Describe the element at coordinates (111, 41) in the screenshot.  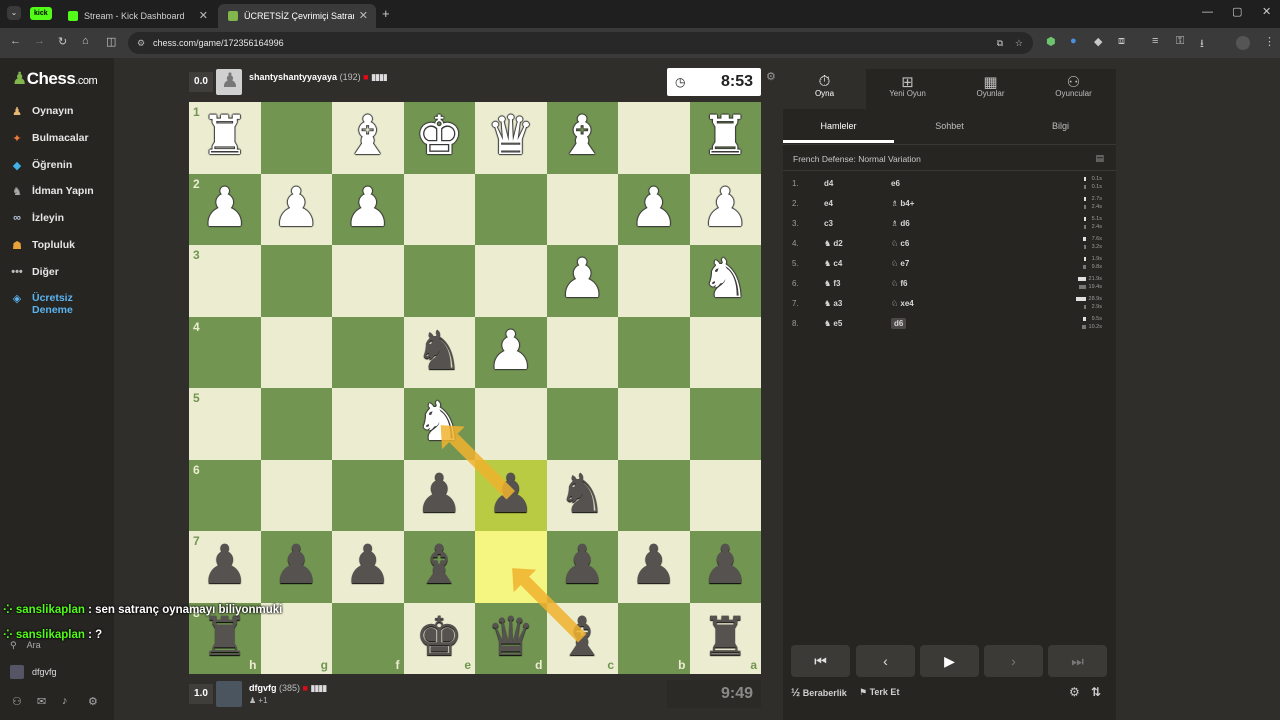
I see `side-panel-icon: ◫` at that location.